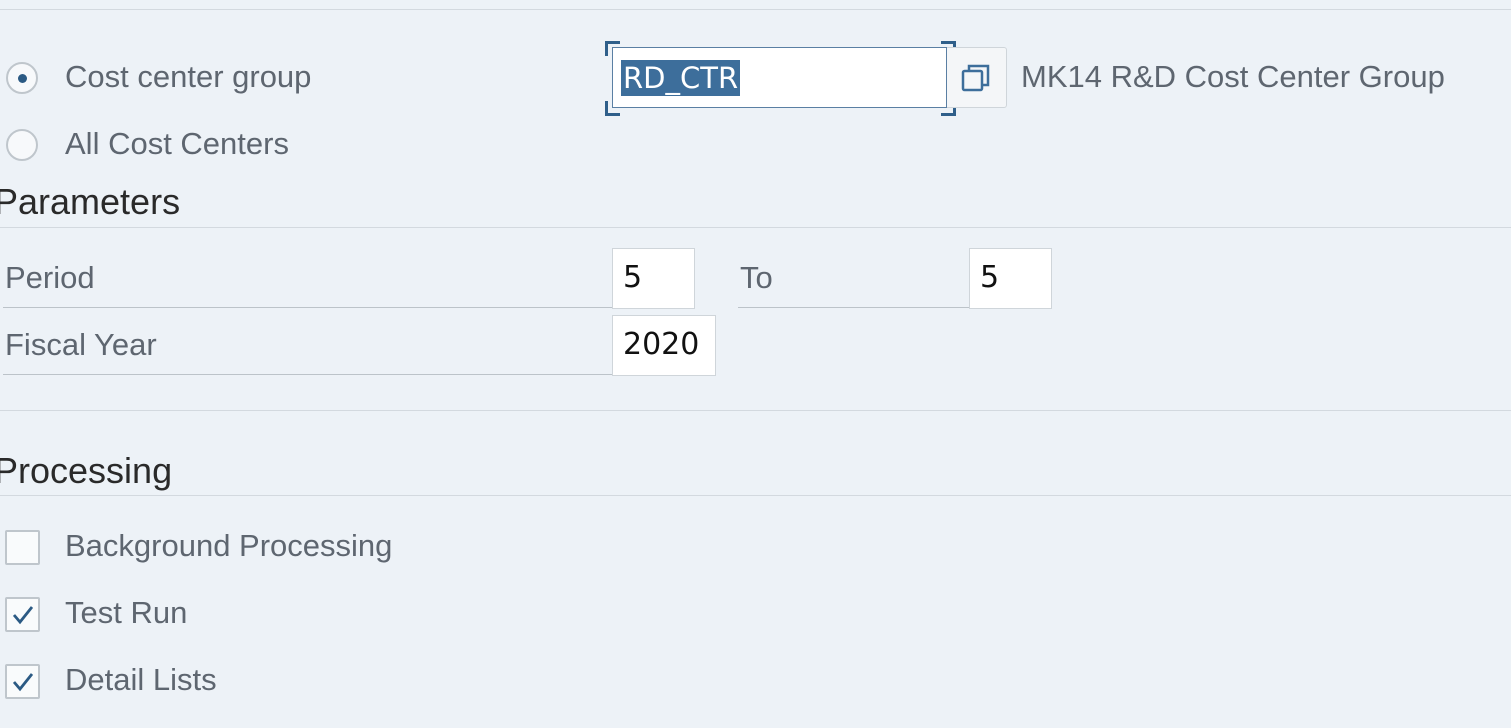  What do you see at coordinates (81, 344) in the screenshot?
I see `fiscal-year-label: Fiscal Year` at bounding box center [81, 344].